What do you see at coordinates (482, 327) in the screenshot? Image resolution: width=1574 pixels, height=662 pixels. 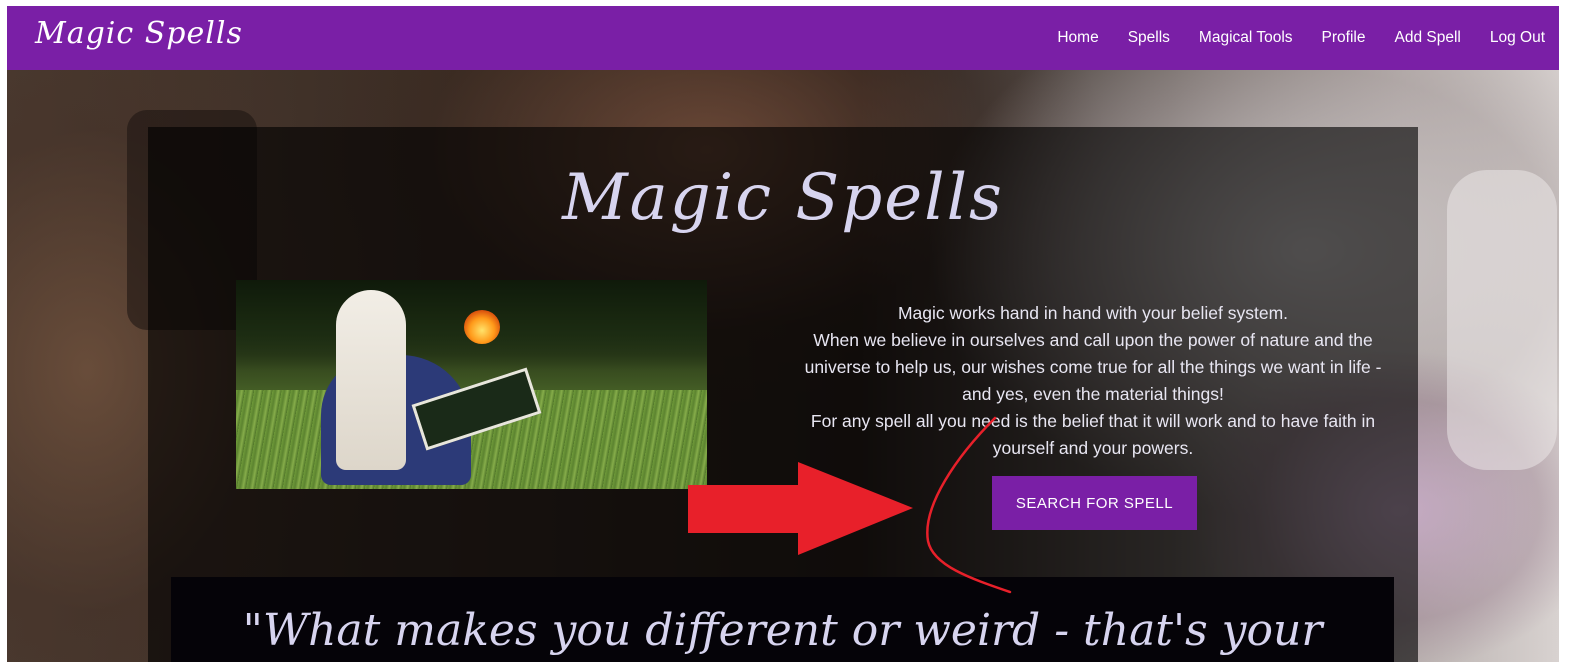 I see `image-fireball` at bounding box center [482, 327].